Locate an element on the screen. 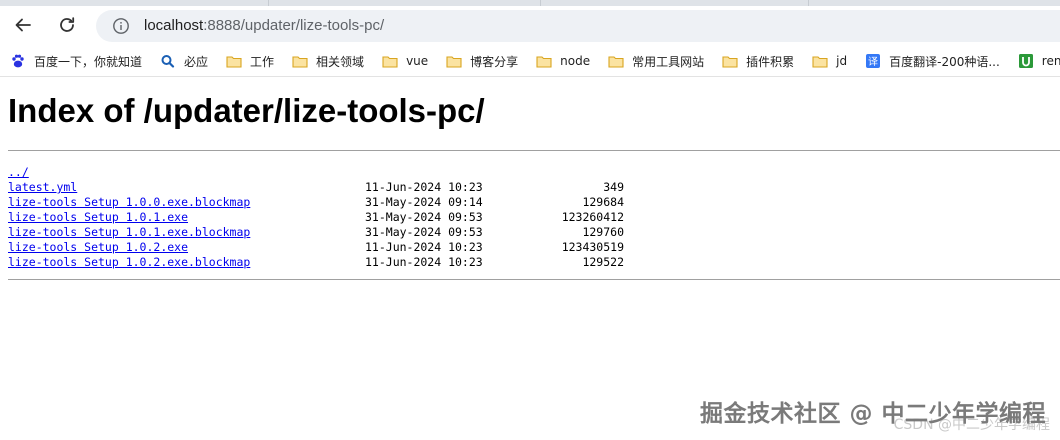 The height and width of the screenshot is (440, 1060). file-size: 129522 is located at coordinates (603, 262).